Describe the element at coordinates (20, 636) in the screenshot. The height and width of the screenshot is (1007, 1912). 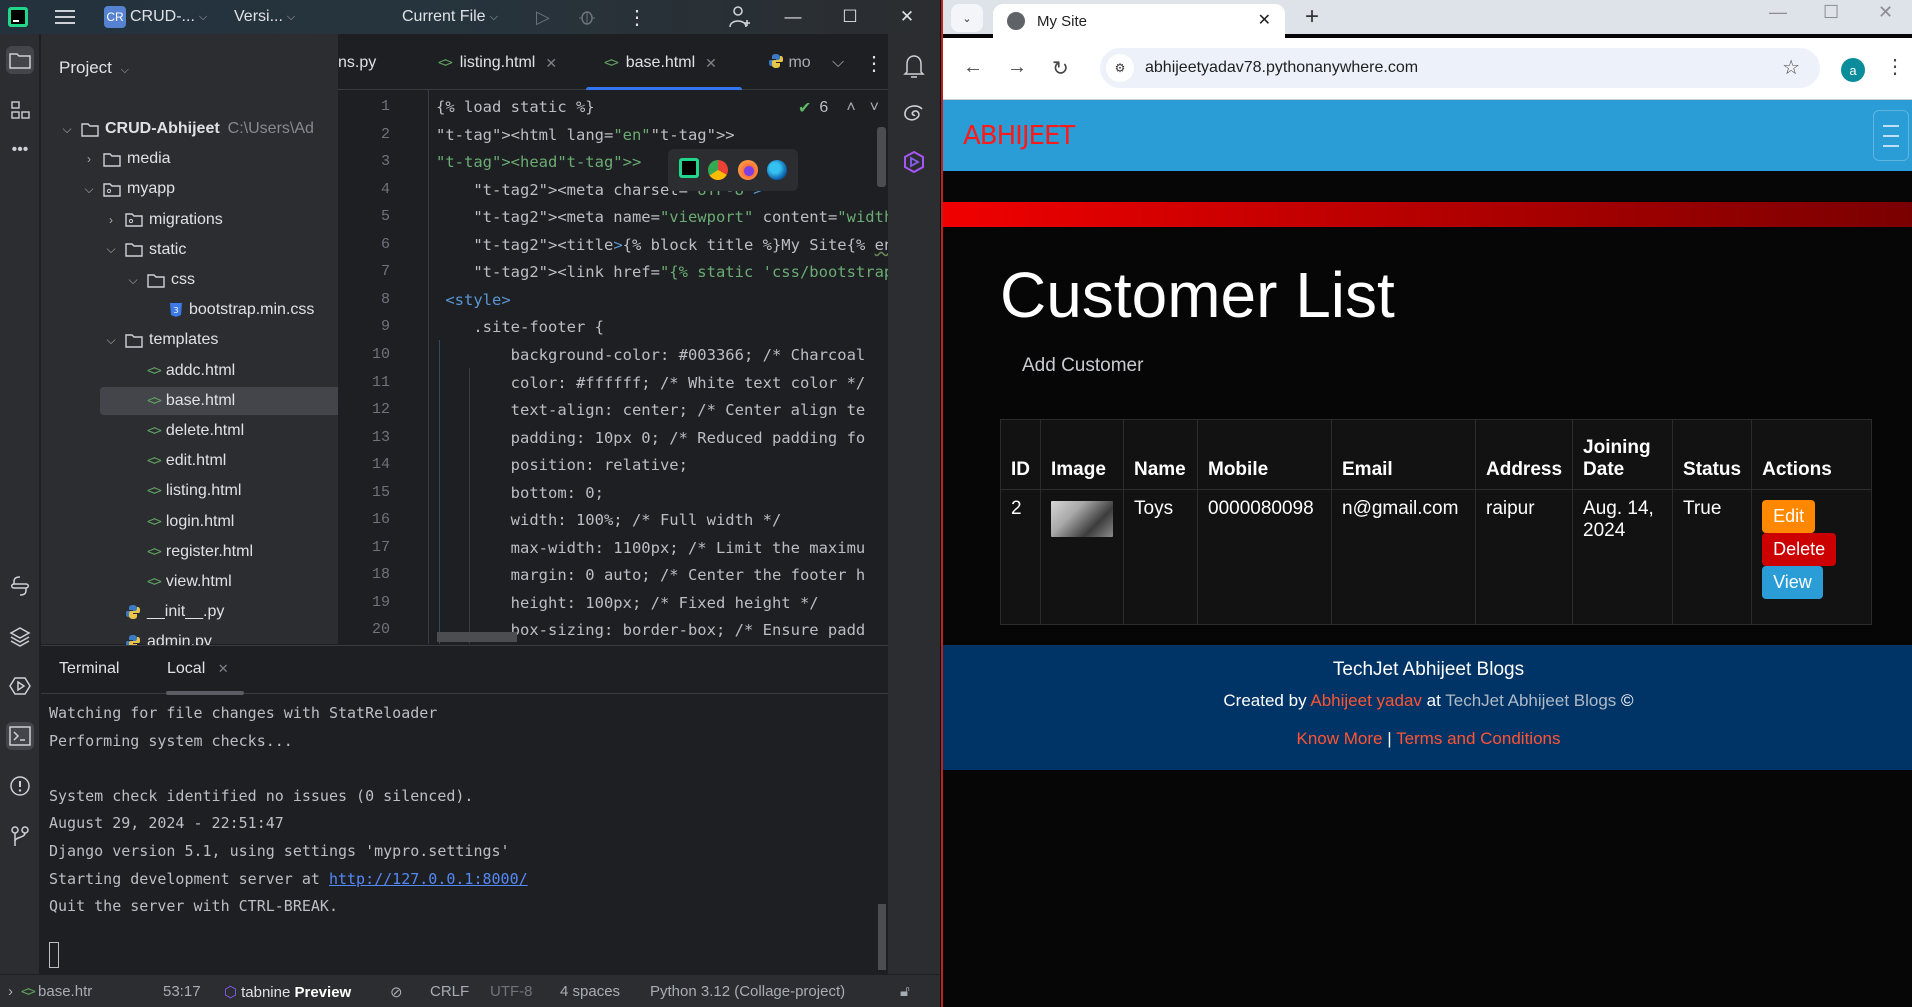
I see `python-packages-icon` at that location.